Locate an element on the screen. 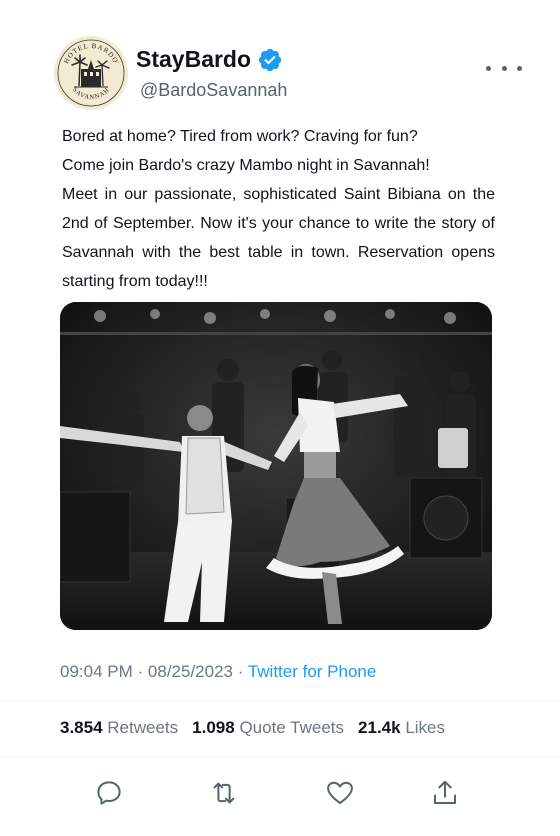 The height and width of the screenshot is (836, 560). tweet-source-link: Twitter for Phone is located at coordinates (312, 671).